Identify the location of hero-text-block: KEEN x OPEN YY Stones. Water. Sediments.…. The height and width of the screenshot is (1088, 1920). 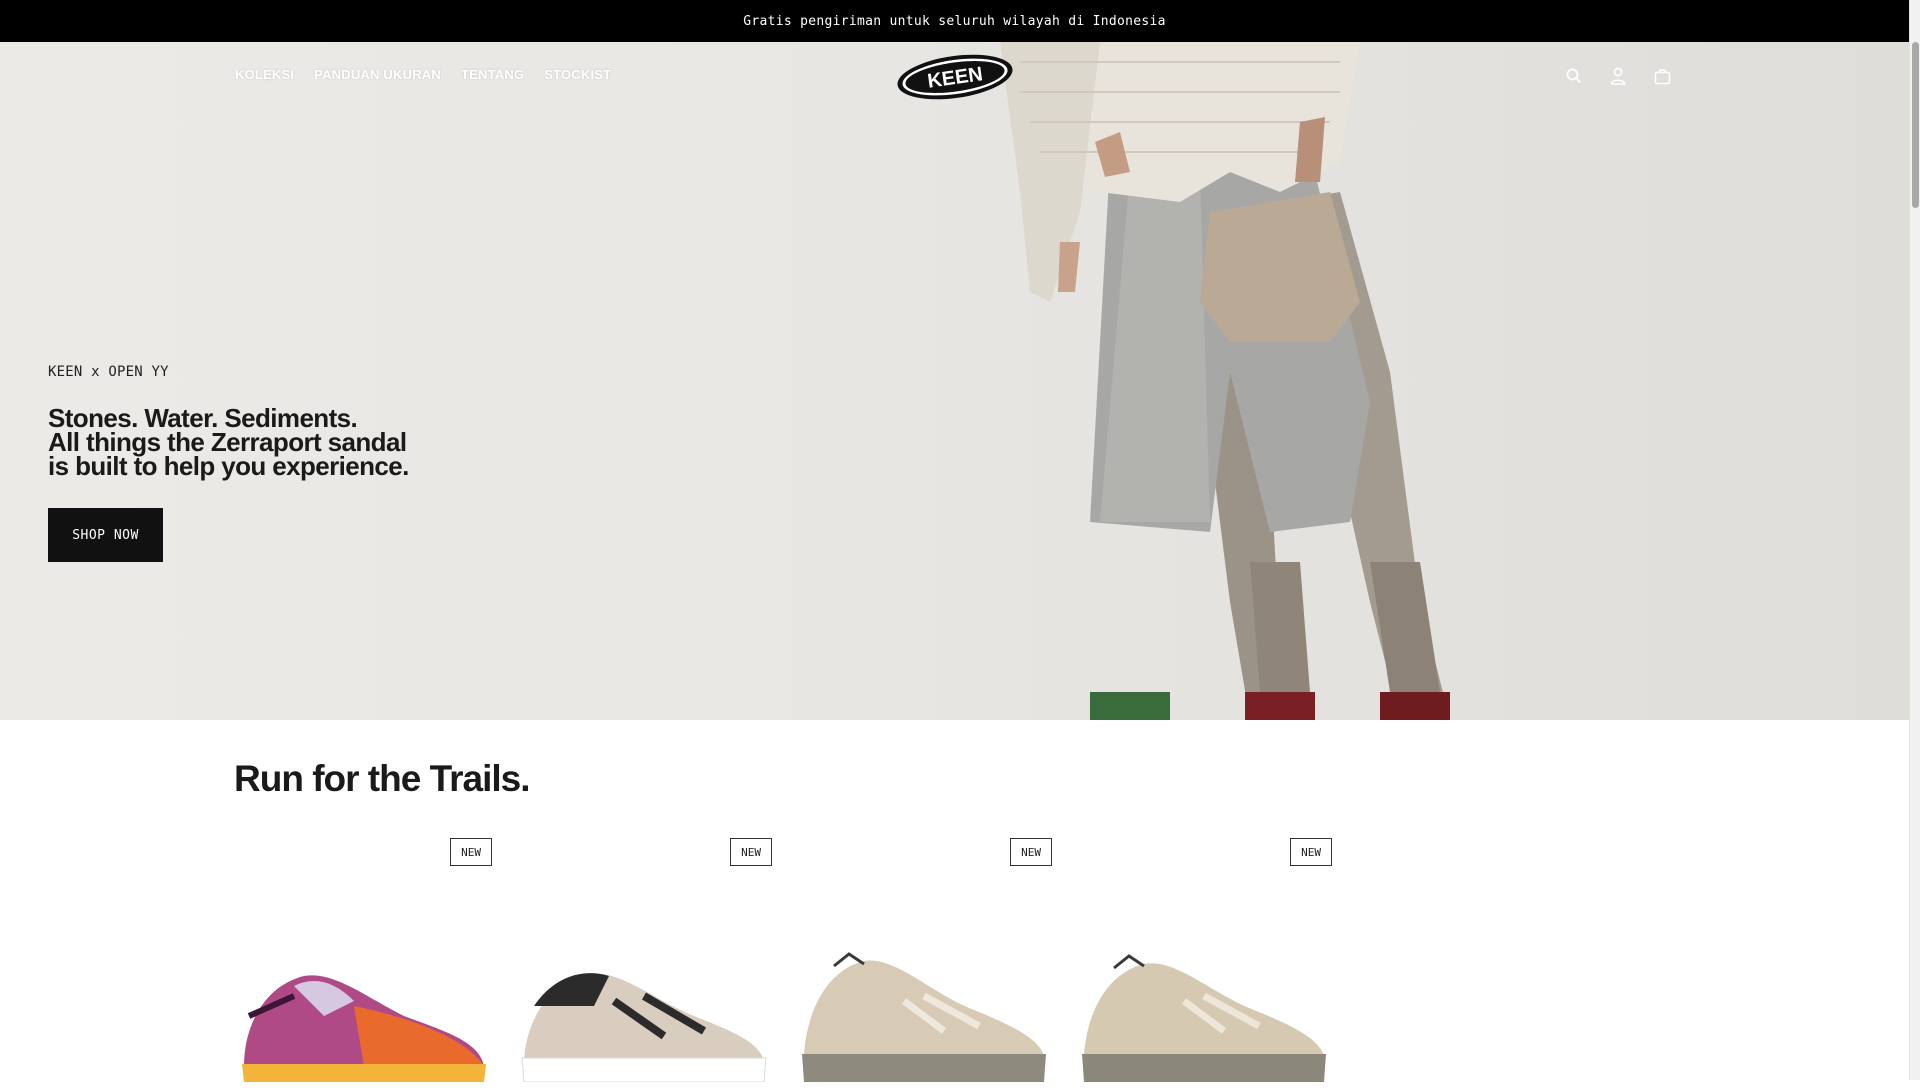
(238, 463).